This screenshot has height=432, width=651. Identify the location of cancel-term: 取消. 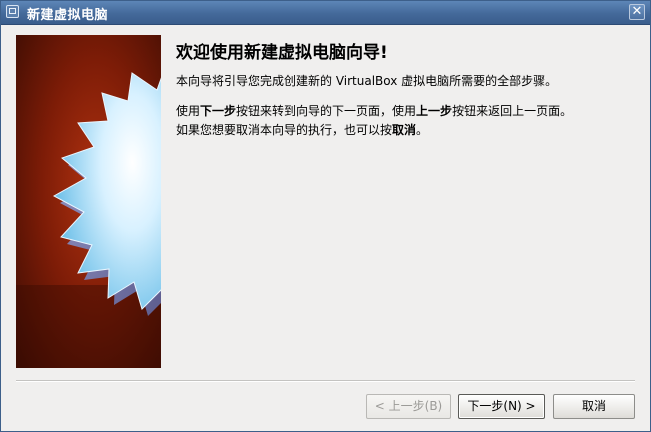
(404, 130).